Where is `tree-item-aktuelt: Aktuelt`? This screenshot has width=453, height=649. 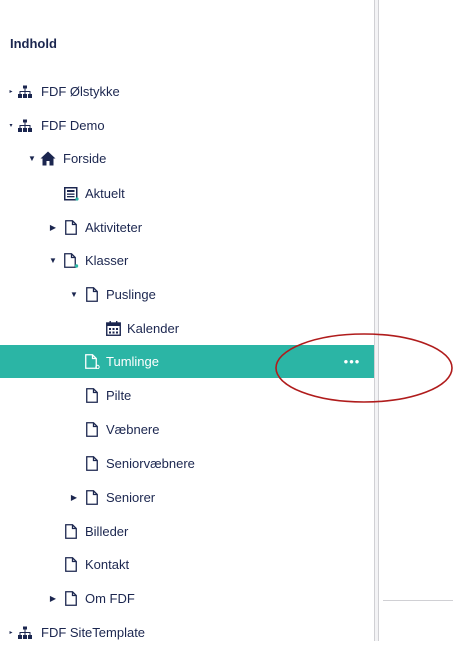 tree-item-aktuelt: Aktuelt is located at coordinates (187, 193).